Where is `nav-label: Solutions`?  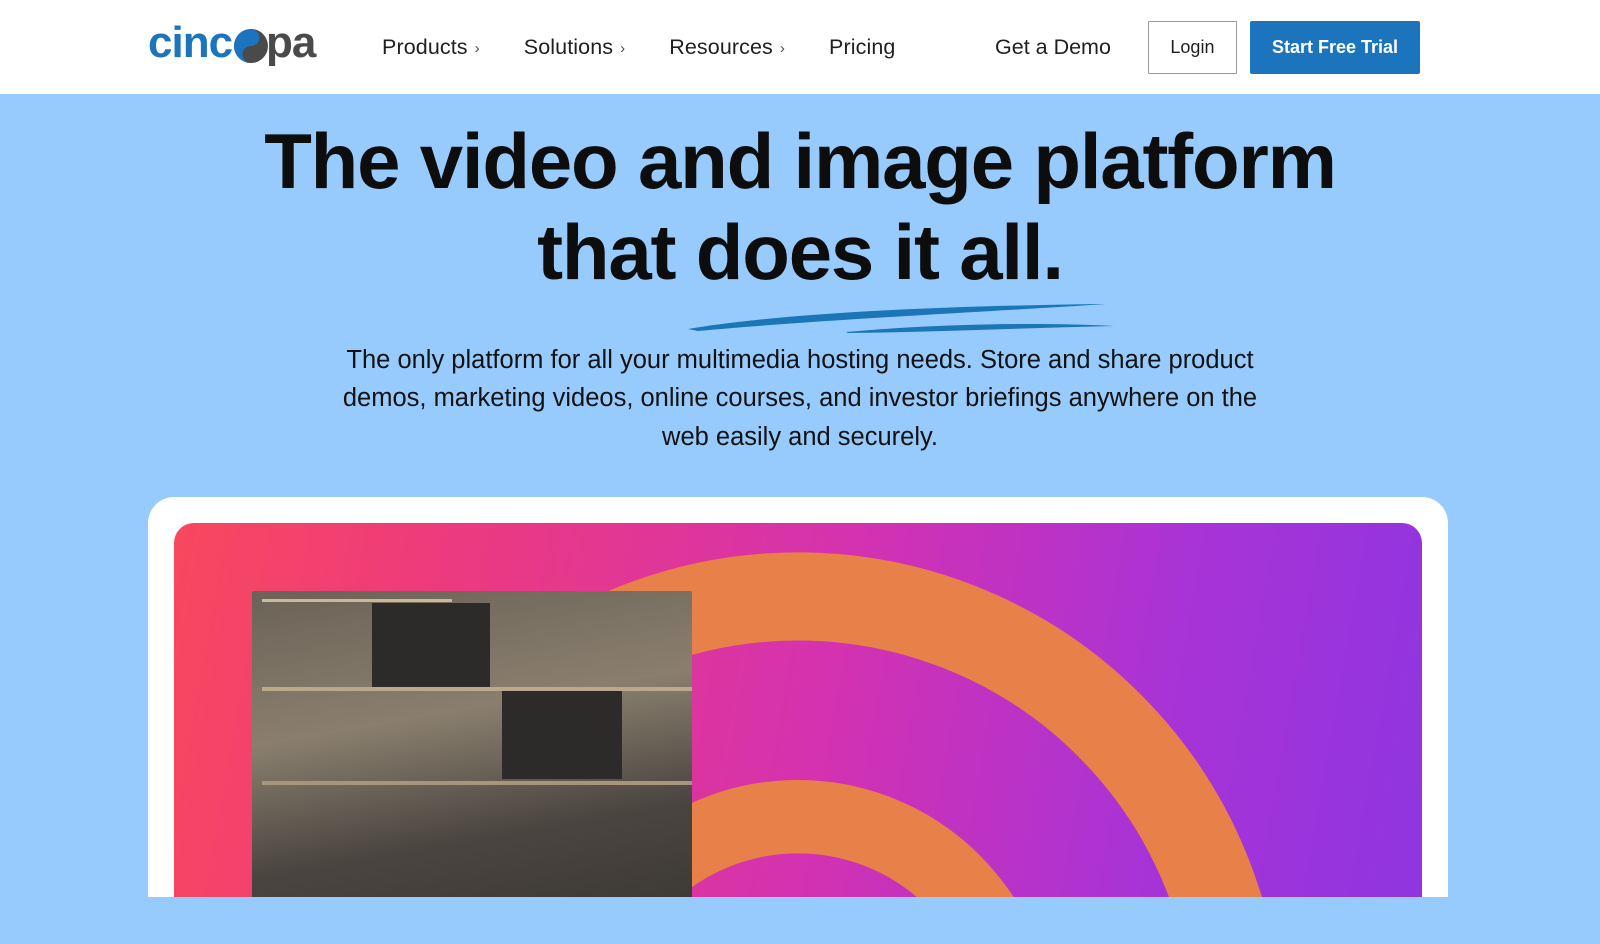
nav-label: Solutions is located at coordinates (568, 46).